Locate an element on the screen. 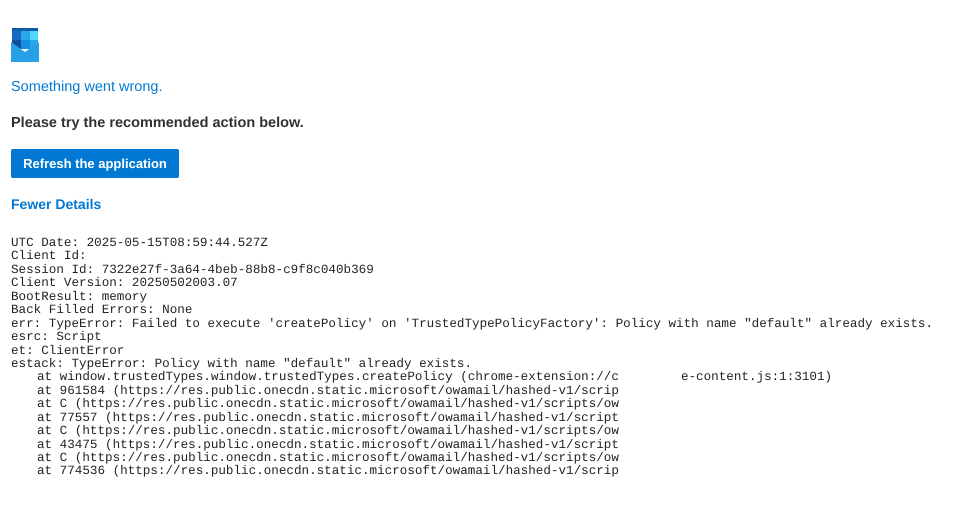  detail-line: Client Id: is located at coordinates (49, 256).